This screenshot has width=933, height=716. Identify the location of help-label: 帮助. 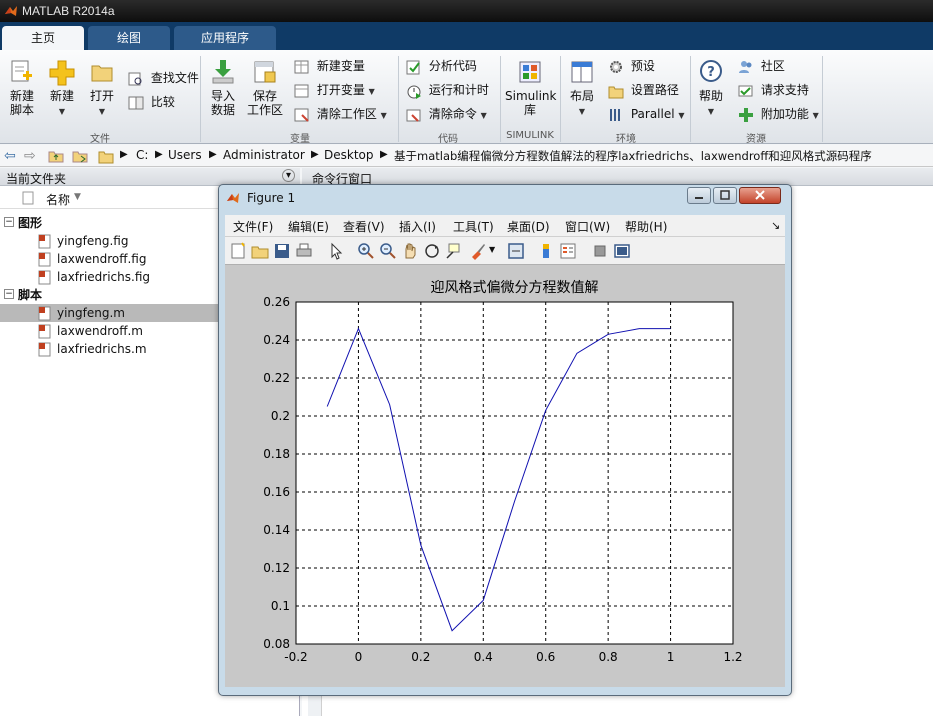
(710, 96).